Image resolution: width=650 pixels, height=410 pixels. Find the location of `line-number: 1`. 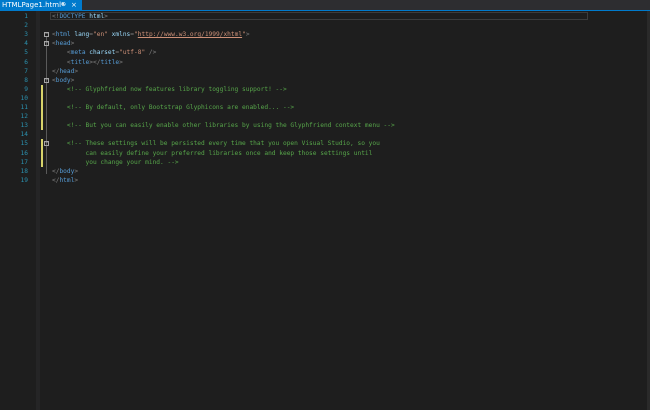

line-number: 1 is located at coordinates (26, 16).